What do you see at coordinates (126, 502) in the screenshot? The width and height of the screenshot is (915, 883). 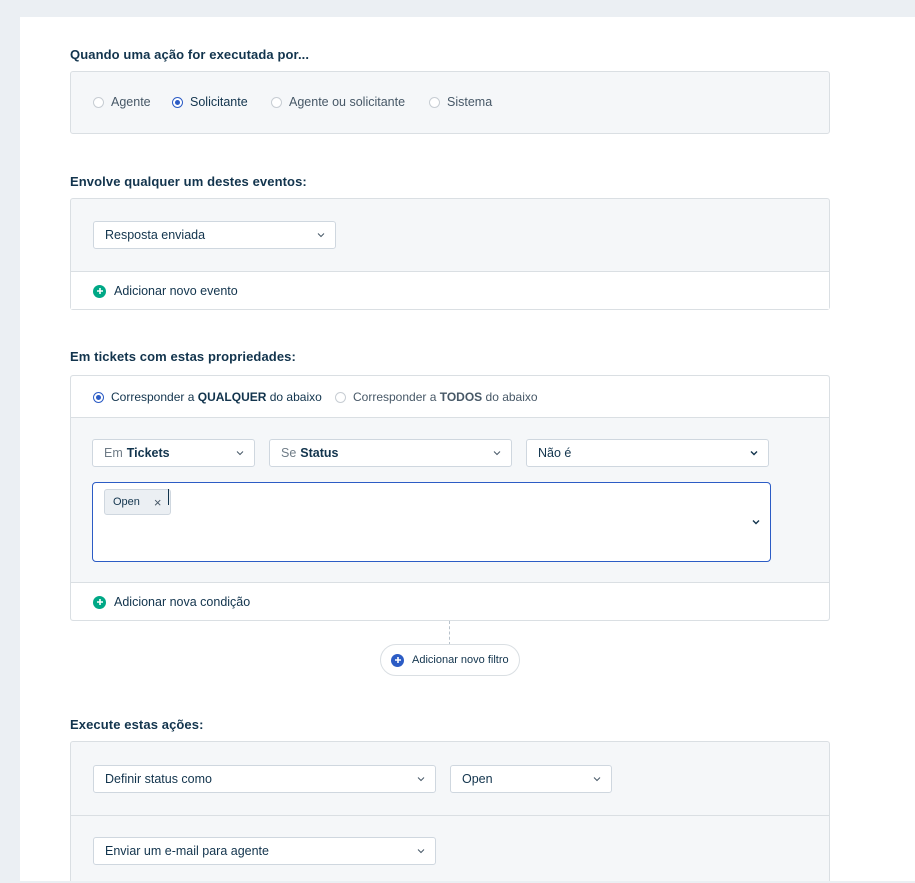 I see `tag-label: Open` at bounding box center [126, 502].